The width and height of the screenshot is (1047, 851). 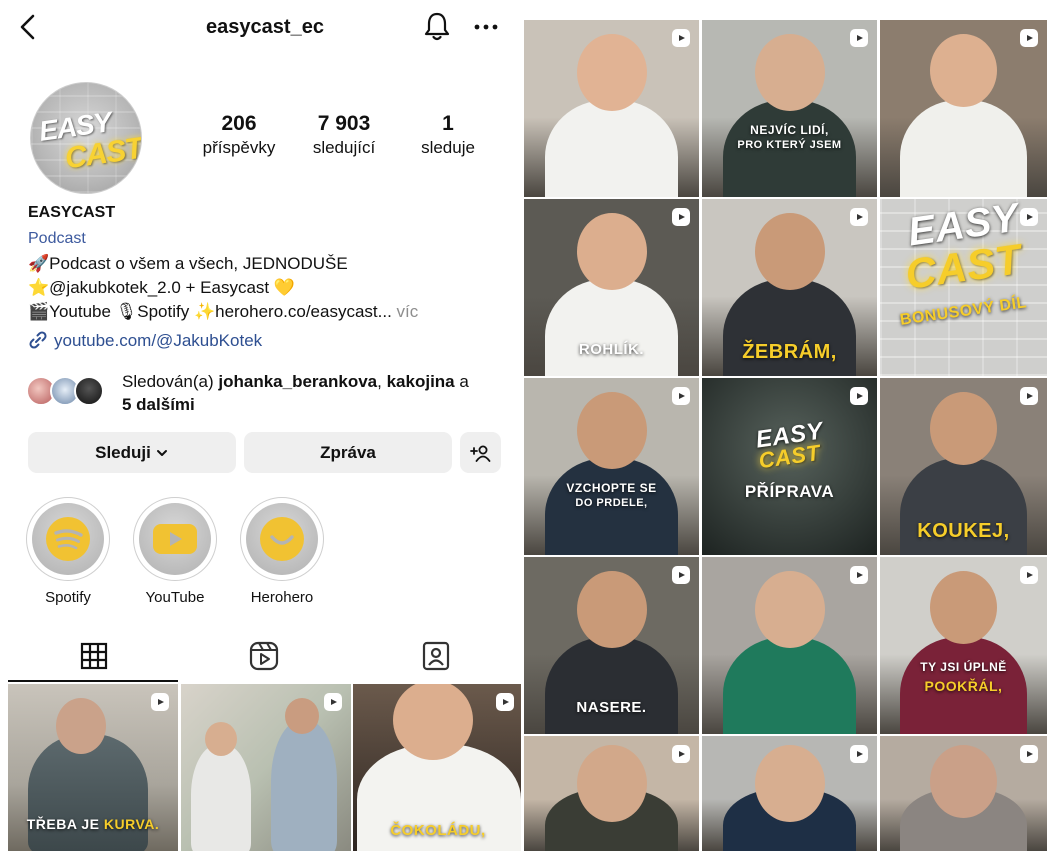 I want to click on reel-thumbnail: NASERE., so click(x=611, y=645).